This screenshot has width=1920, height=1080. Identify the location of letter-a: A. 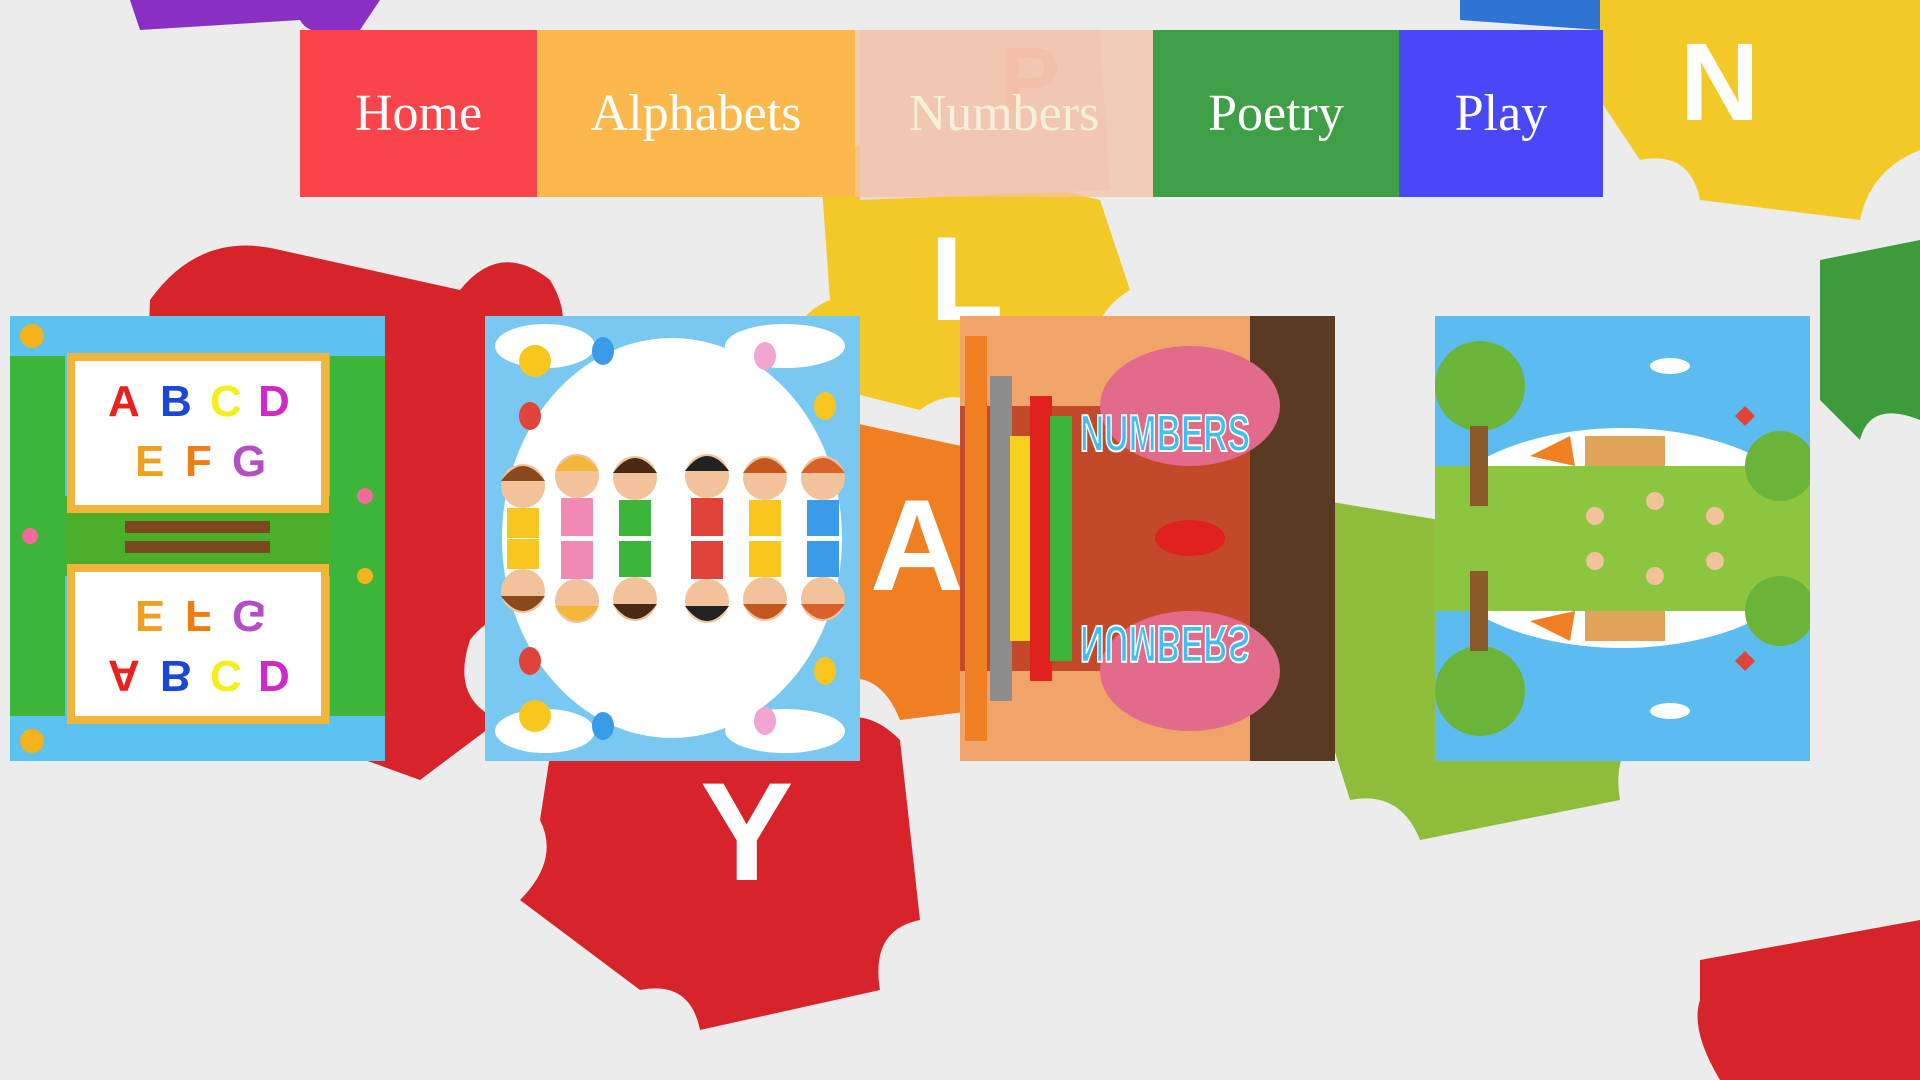
(124, 401).